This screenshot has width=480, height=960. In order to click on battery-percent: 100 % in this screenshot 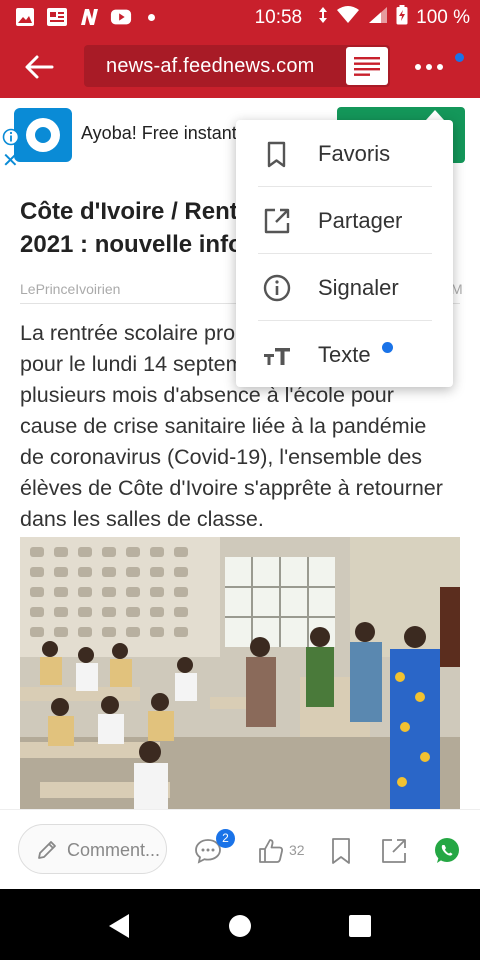, I will do `click(443, 17)`.